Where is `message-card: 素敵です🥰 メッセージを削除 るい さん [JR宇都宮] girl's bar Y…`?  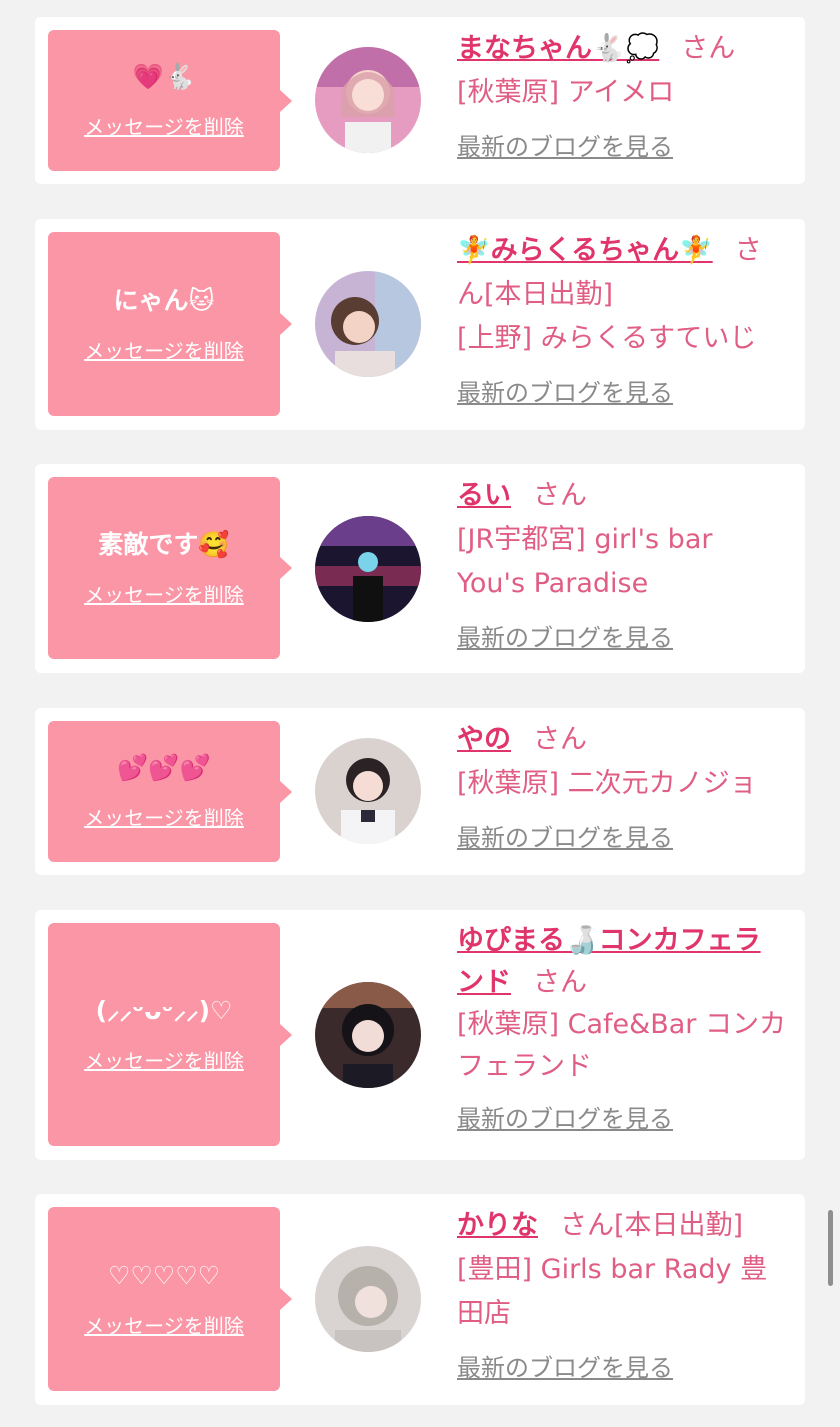
message-card: 素敵です🥰 メッセージを削除 るい さん [JR宇都宮] girl's bar Y… is located at coordinates (420, 568).